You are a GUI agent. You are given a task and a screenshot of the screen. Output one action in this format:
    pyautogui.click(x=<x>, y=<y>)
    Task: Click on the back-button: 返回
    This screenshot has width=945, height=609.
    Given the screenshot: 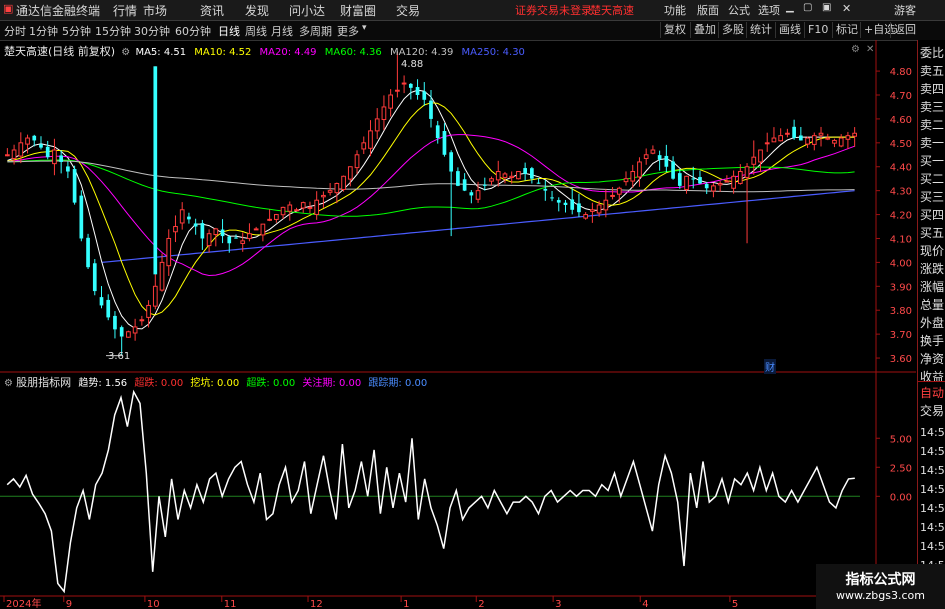 What is the action you would take?
    pyautogui.click(x=904, y=30)
    